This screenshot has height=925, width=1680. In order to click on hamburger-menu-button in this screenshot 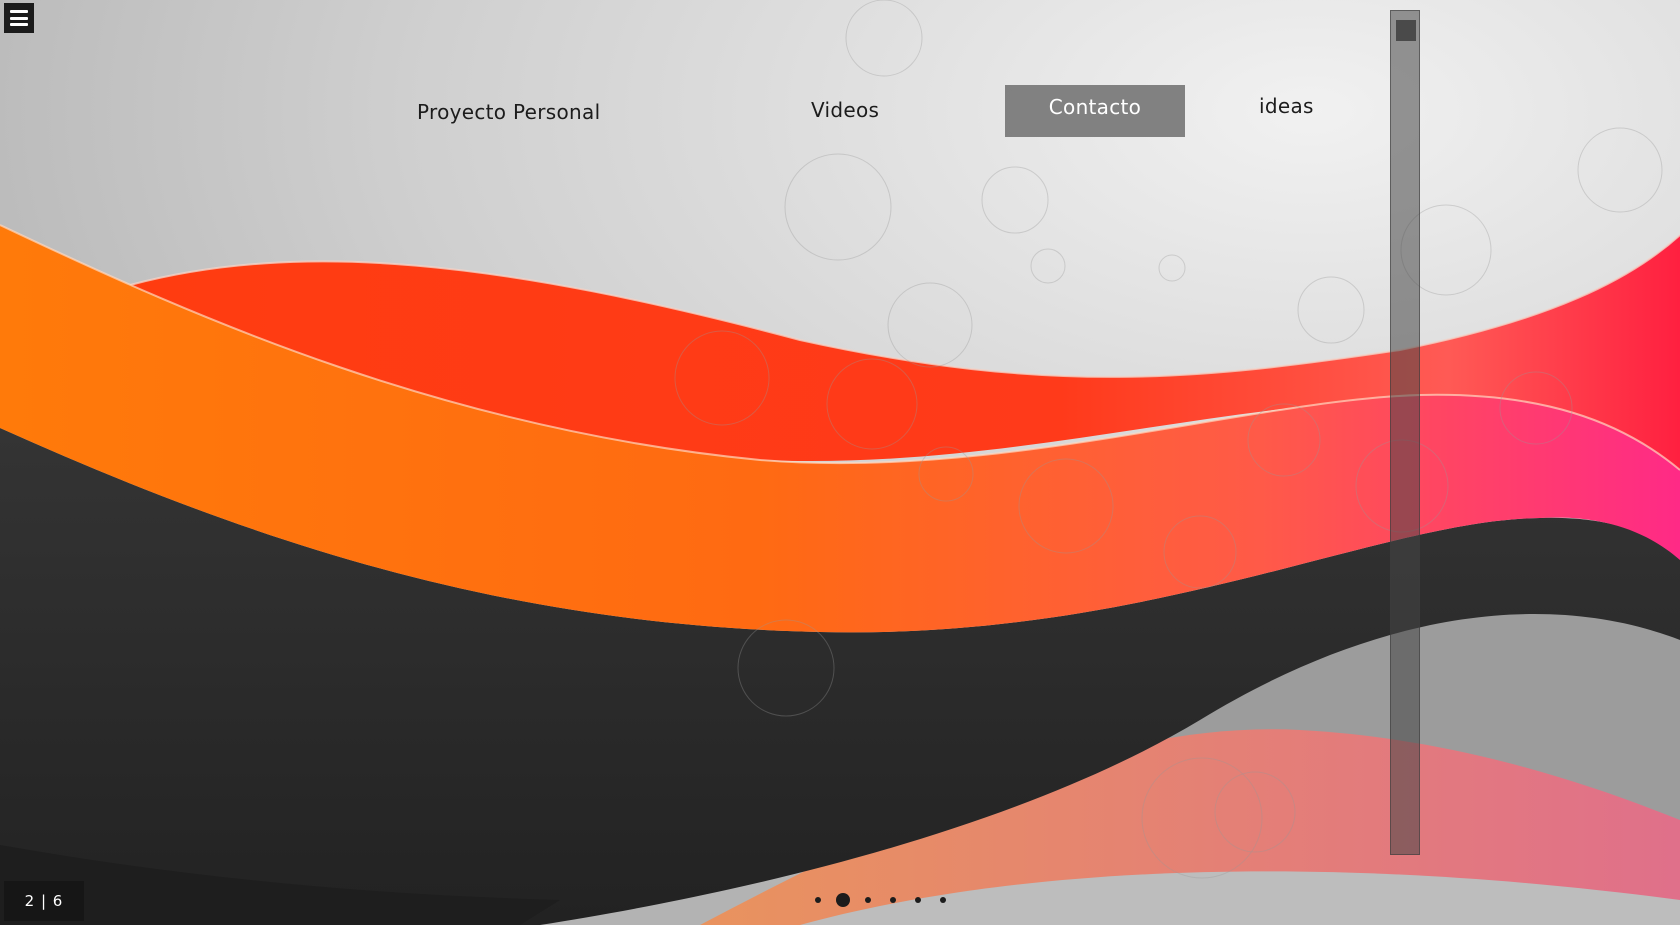, I will do `click(19, 18)`.